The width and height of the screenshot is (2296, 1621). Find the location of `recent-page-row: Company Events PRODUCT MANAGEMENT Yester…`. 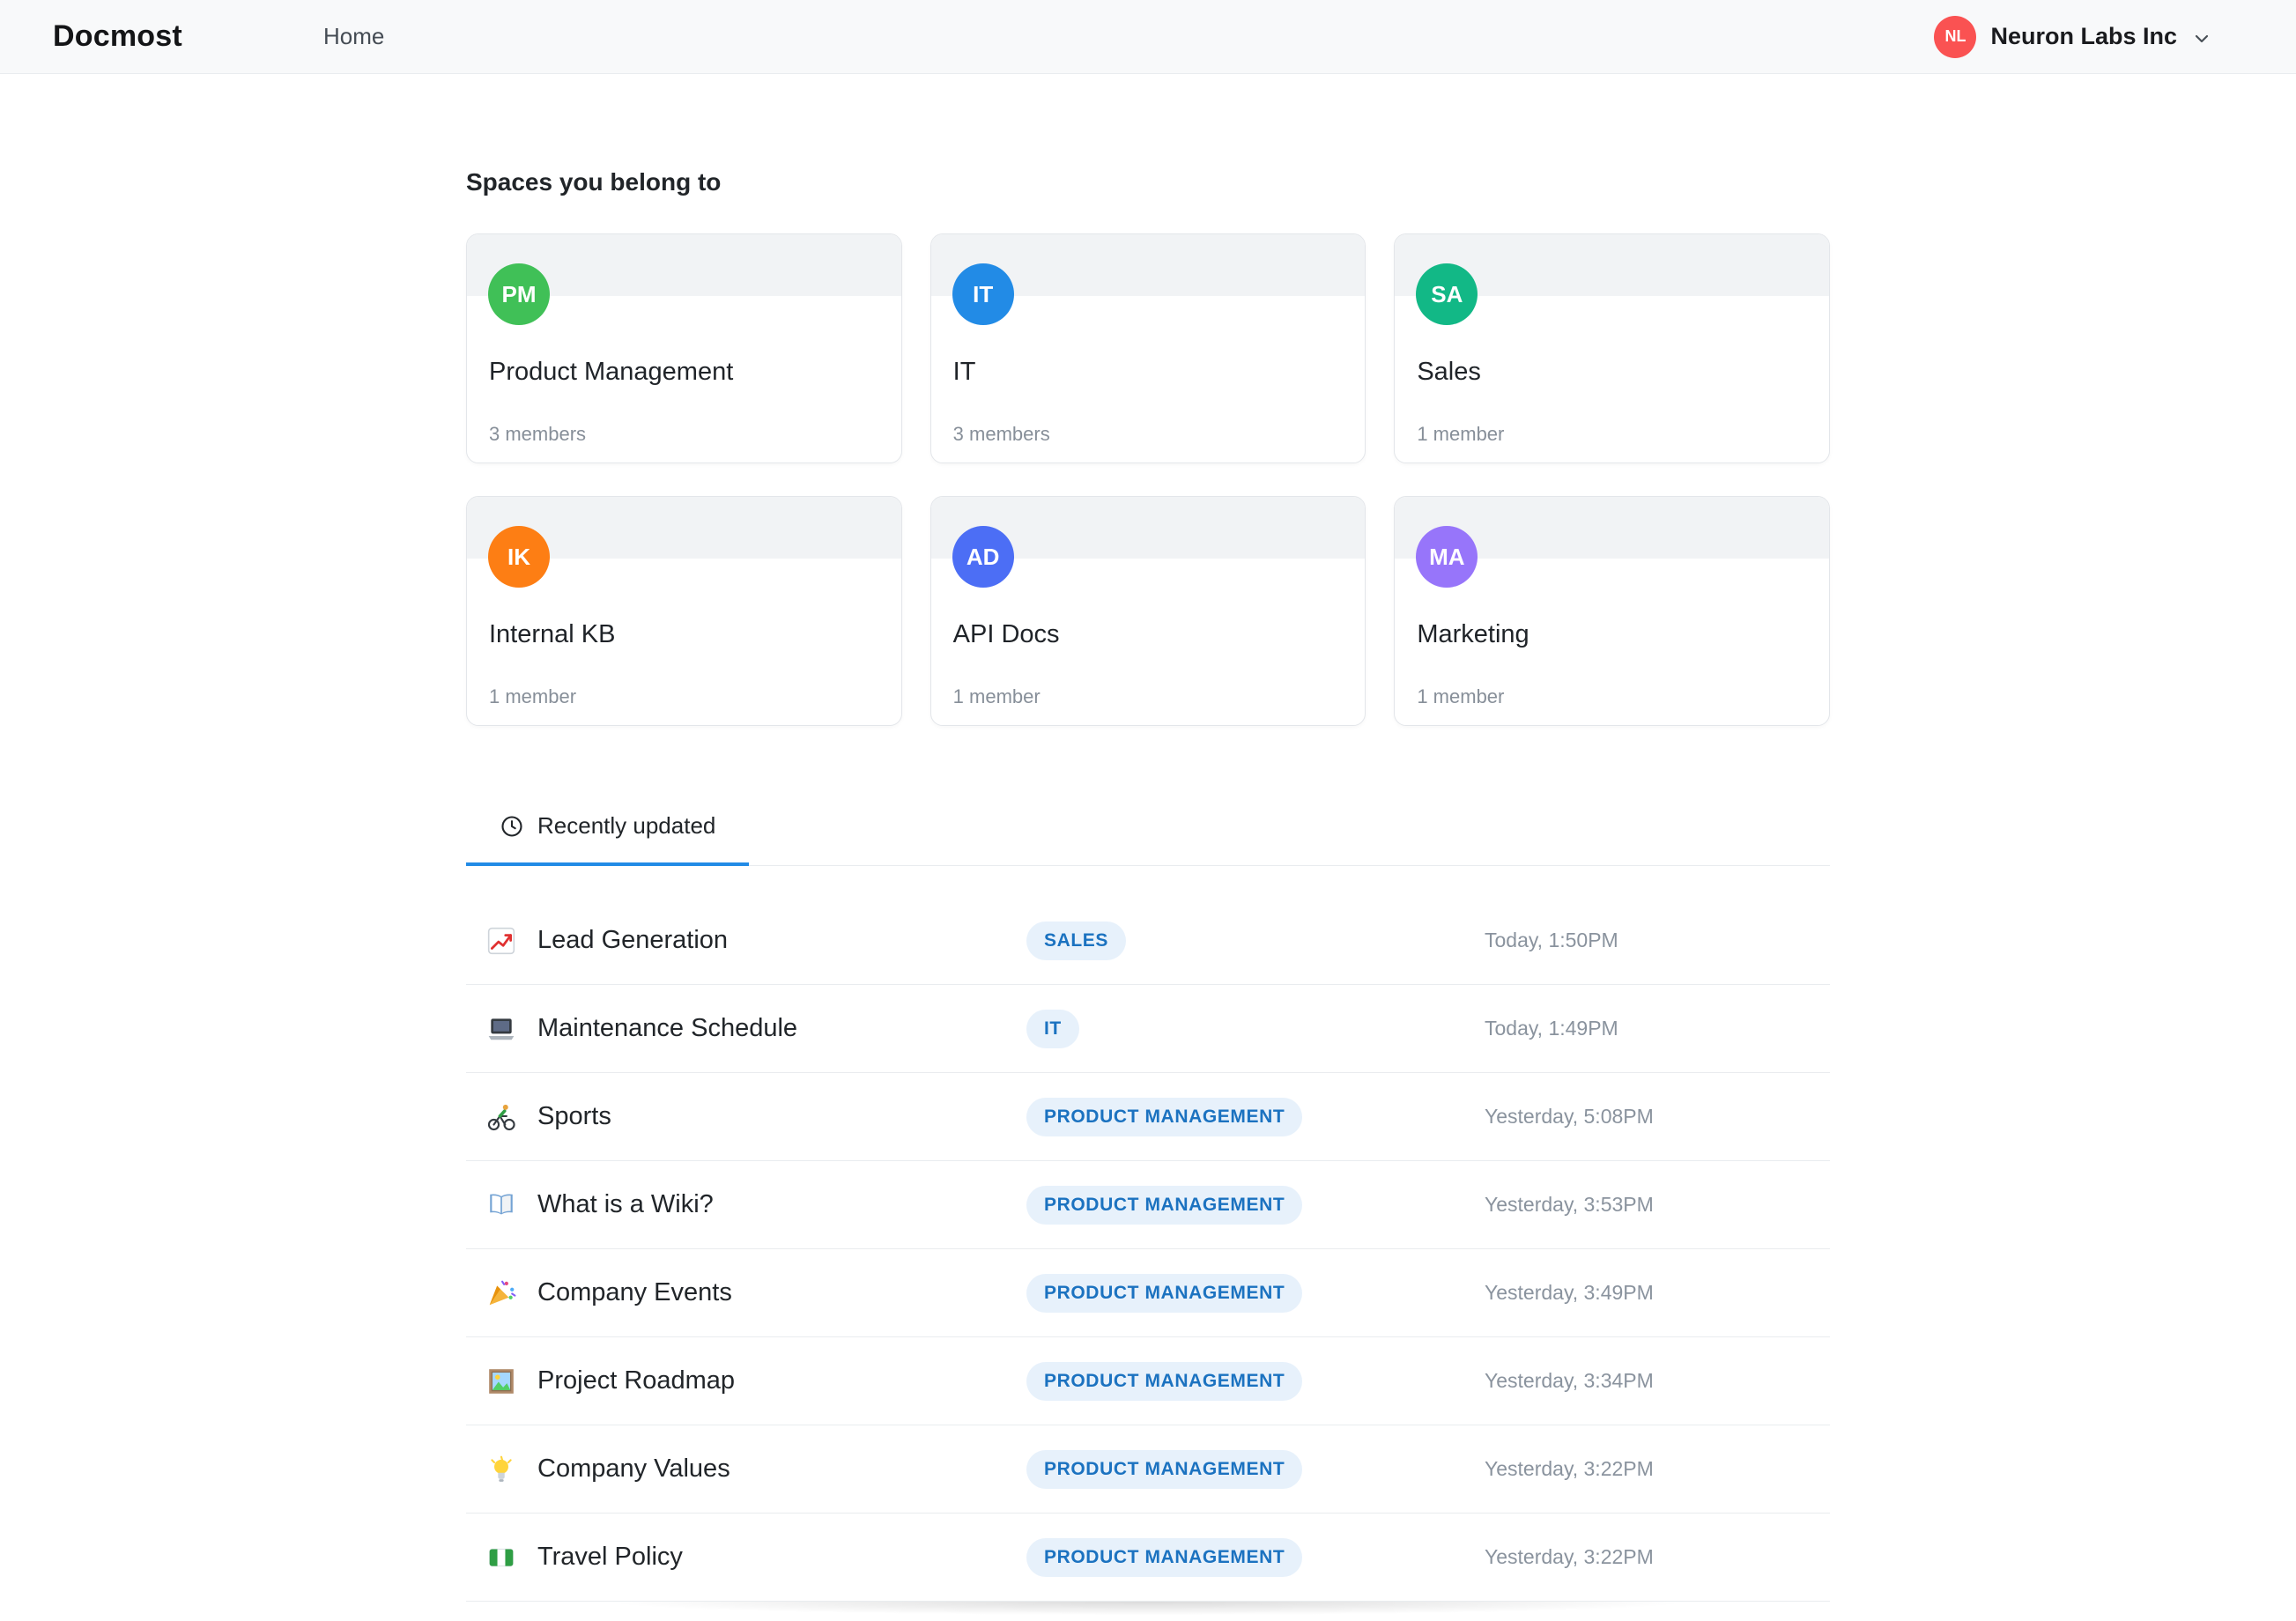

recent-page-row: Company Events PRODUCT MANAGEMENT Yester… is located at coordinates (1148, 1293).